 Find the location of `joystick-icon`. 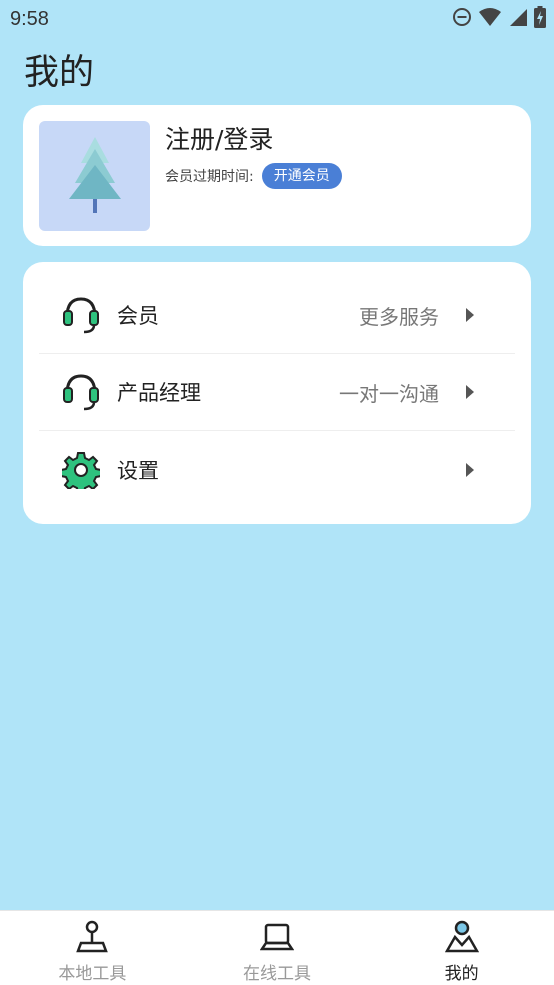

joystick-icon is located at coordinates (92, 938).